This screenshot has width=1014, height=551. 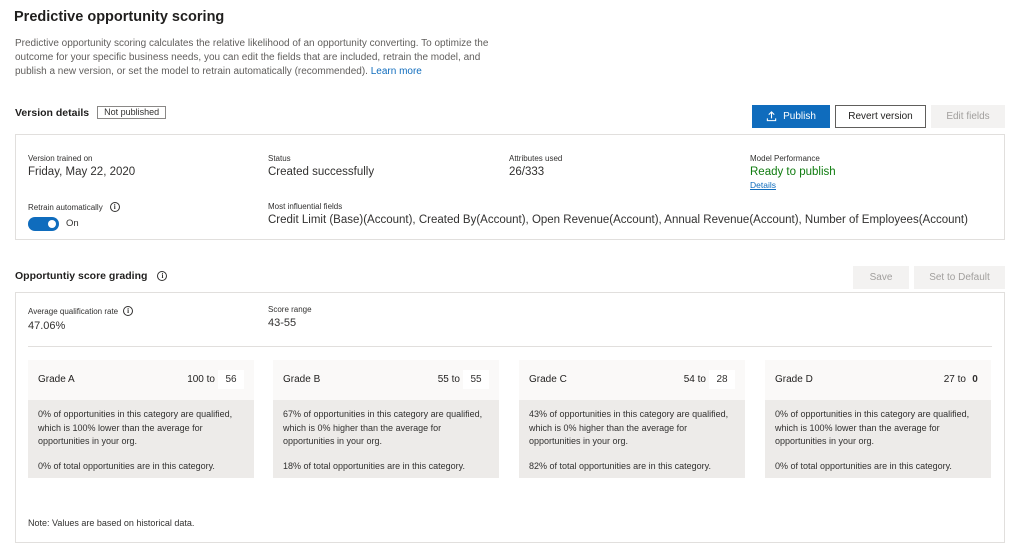 What do you see at coordinates (722, 379) in the screenshot?
I see `grade-to-input: 28` at bounding box center [722, 379].